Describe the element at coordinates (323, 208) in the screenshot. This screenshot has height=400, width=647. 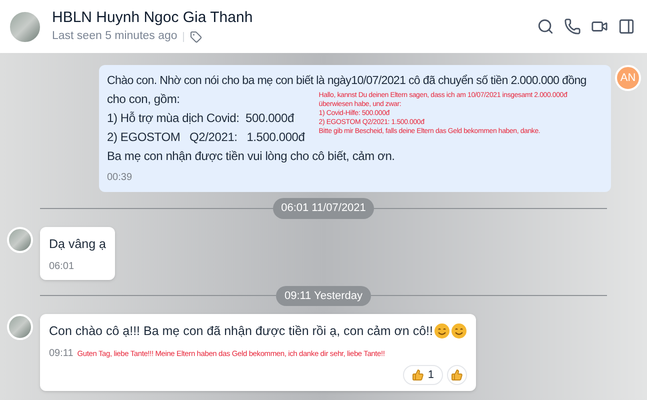
I see `date-label: 06:01 11/07/2021` at that location.